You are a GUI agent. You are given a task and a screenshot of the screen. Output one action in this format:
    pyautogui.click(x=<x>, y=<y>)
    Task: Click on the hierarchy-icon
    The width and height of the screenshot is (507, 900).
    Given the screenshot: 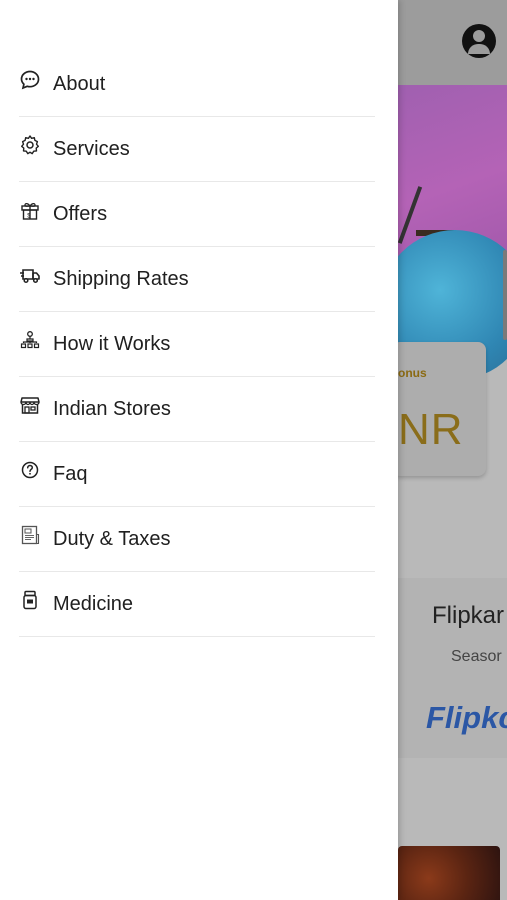 What is the action you would take?
    pyautogui.click(x=30, y=340)
    